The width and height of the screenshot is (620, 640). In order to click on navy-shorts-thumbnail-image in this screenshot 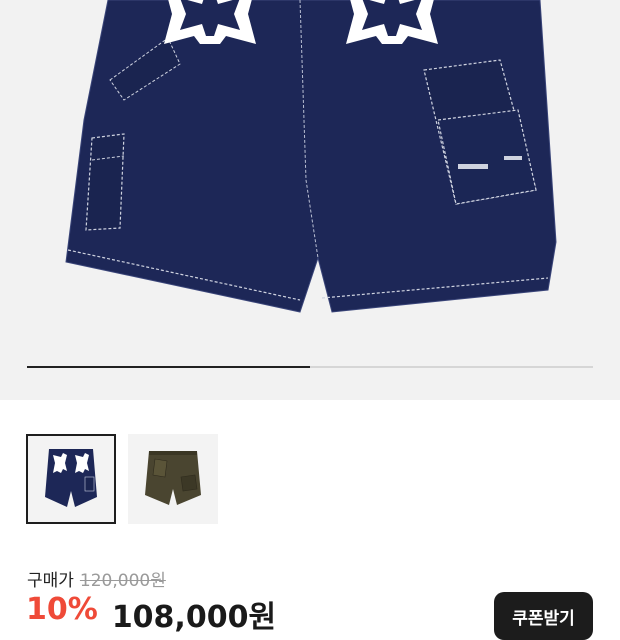, I will do `click(71, 478)`.